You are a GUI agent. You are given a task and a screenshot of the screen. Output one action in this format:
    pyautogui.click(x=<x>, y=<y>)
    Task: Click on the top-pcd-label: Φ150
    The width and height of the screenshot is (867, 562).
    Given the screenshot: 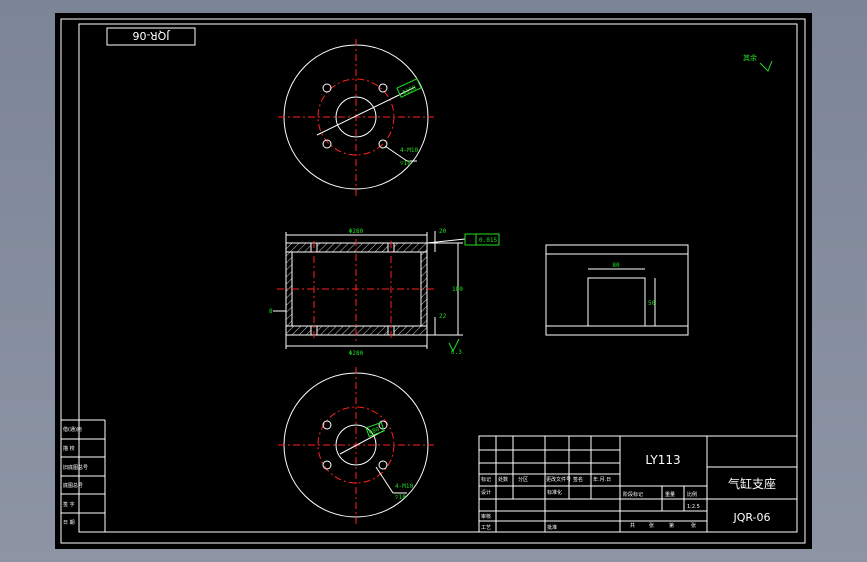 What is the action you would take?
    pyautogui.click(x=409, y=90)
    